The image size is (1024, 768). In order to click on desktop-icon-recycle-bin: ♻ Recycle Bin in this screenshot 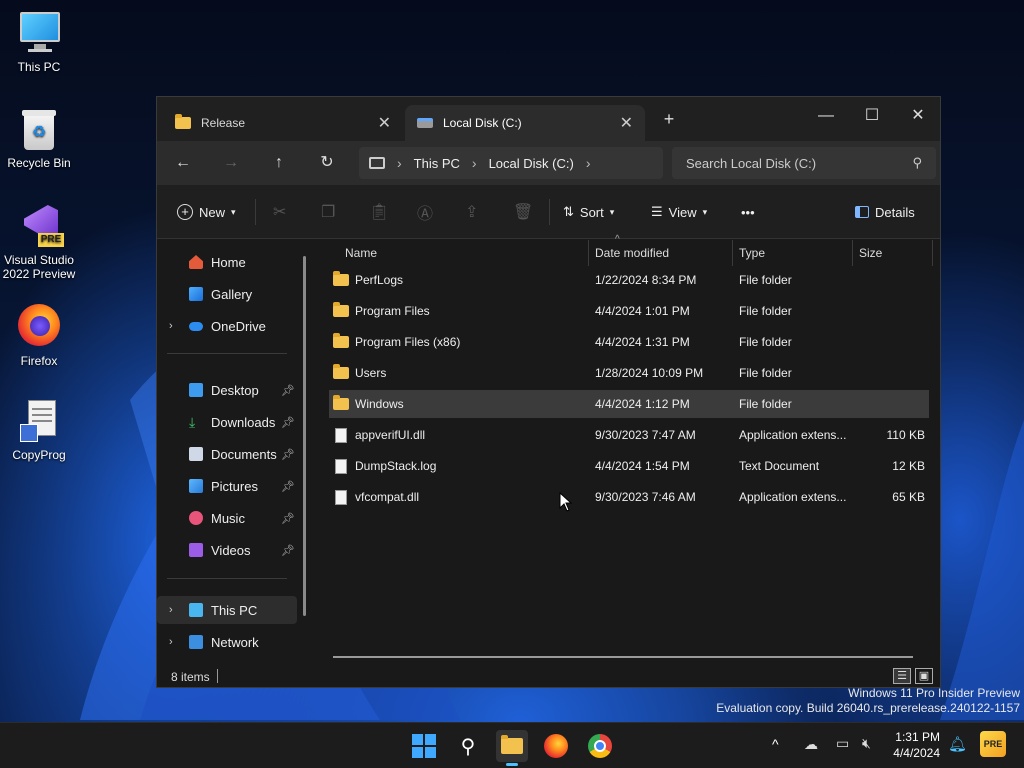, I will do `click(39, 138)`.